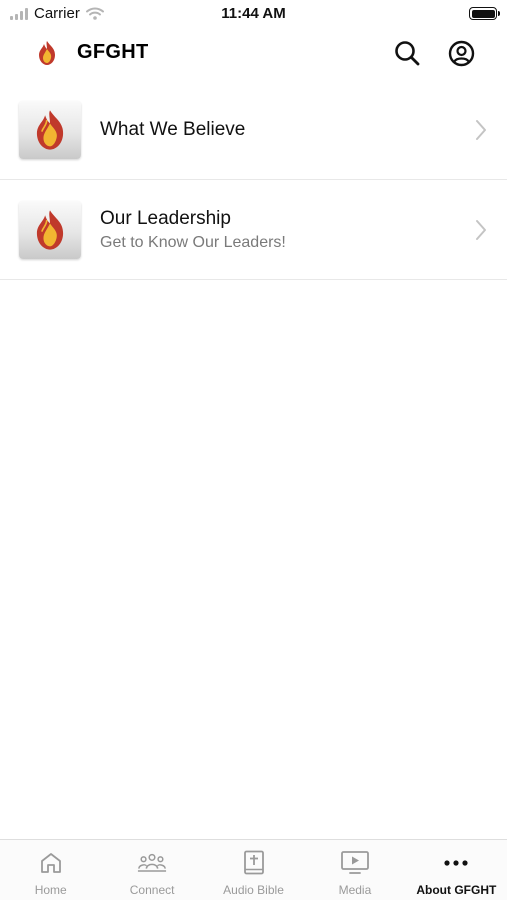 Image resolution: width=507 pixels, height=900 pixels. What do you see at coordinates (51, 863) in the screenshot?
I see `home-icon` at bounding box center [51, 863].